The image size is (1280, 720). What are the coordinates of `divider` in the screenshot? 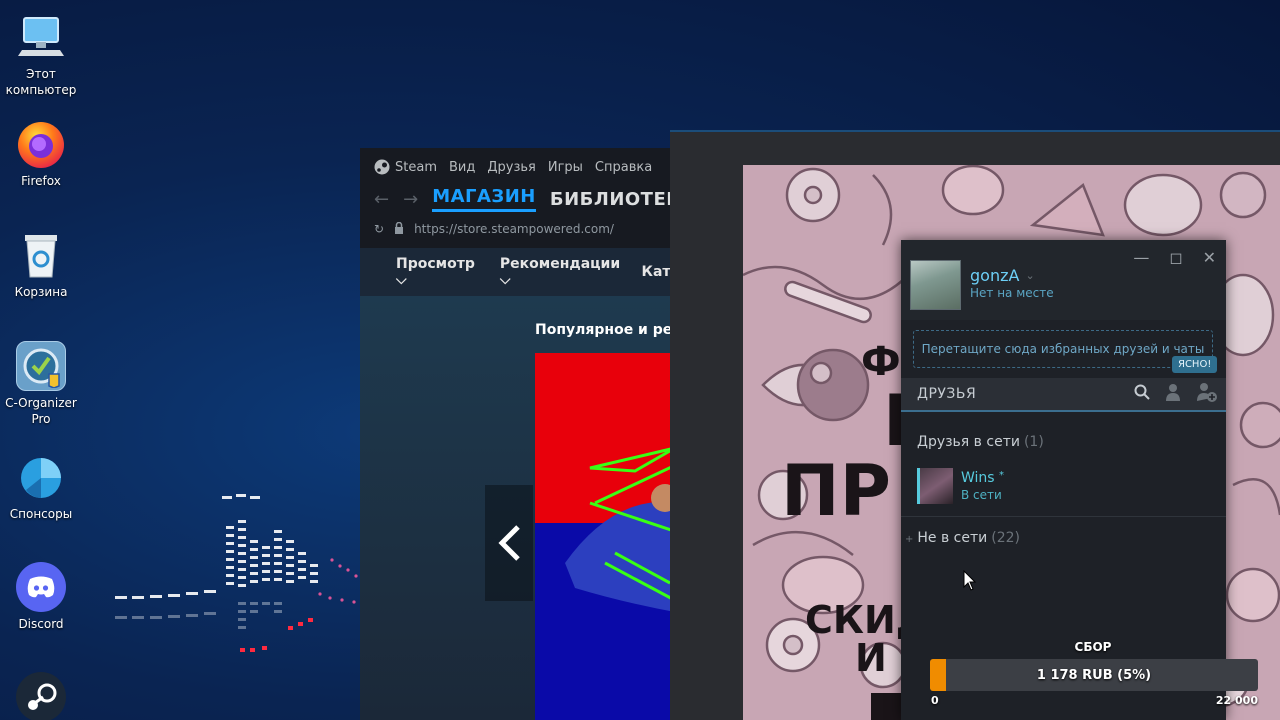 It's located at (1063, 516).